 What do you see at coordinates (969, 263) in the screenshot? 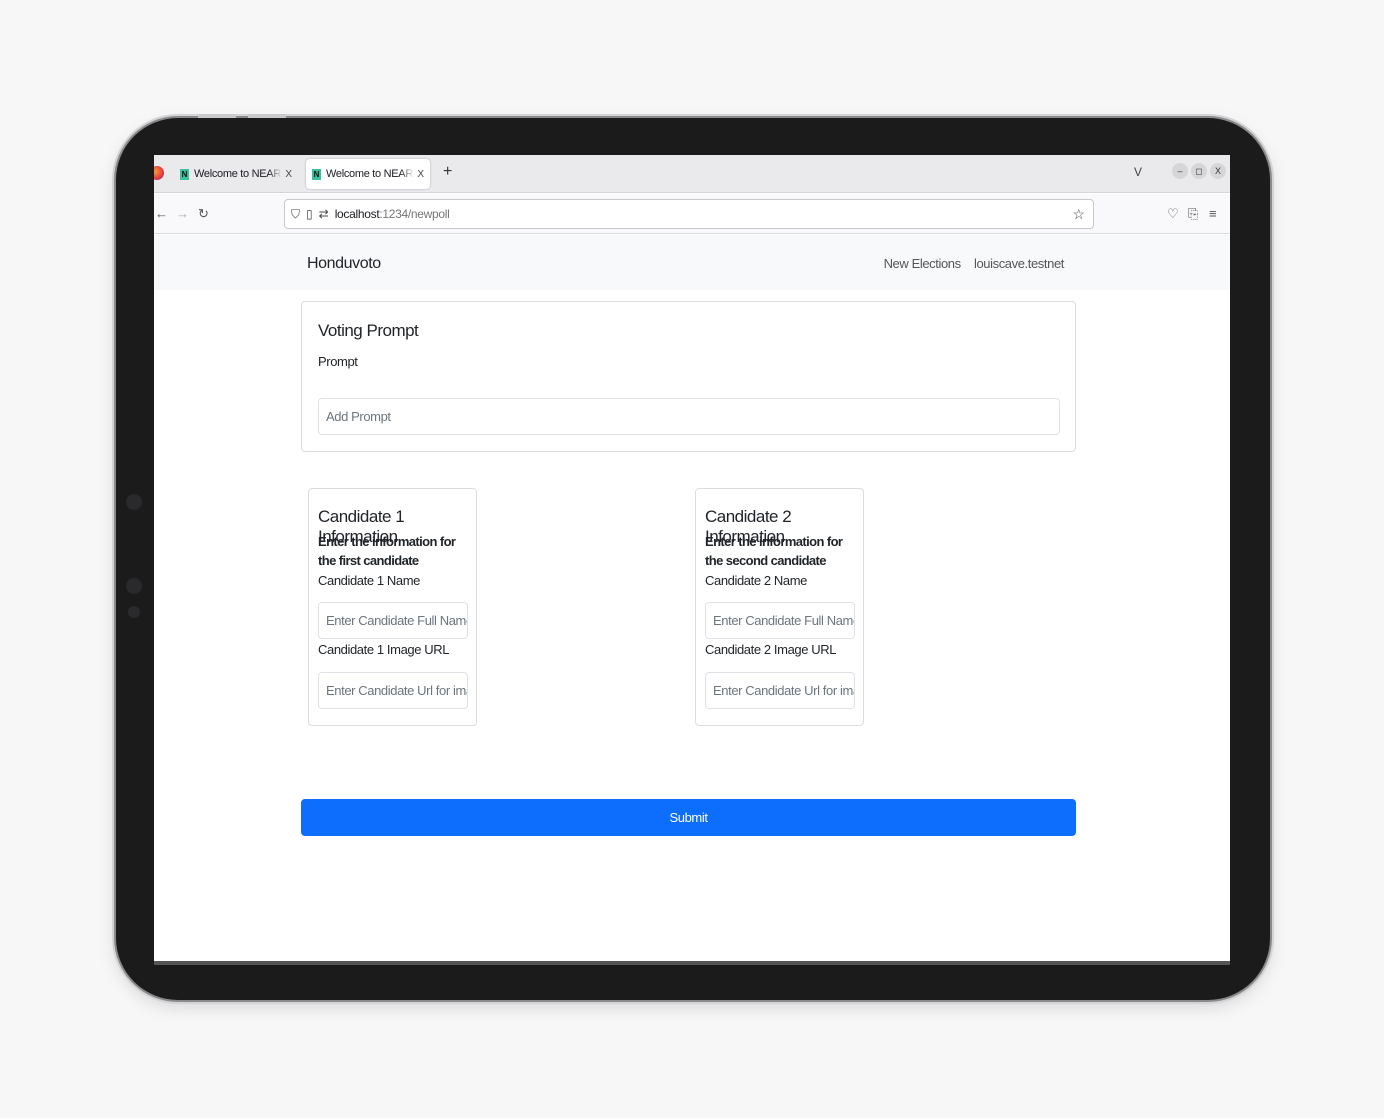
I see `nav-links: New Elections louiscave.testnet` at bounding box center [969, 263].